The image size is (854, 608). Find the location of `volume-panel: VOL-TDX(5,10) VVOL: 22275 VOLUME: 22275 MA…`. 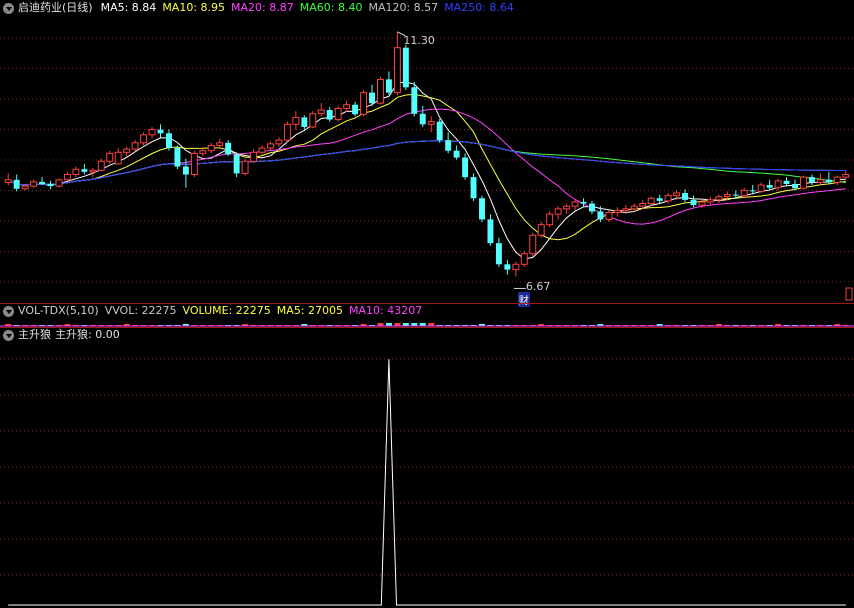

volume-panel: VOL-TDX(5,10) VVOL: 22275 VOLUME: 22275 MA… is located at coordinates (427, 315).